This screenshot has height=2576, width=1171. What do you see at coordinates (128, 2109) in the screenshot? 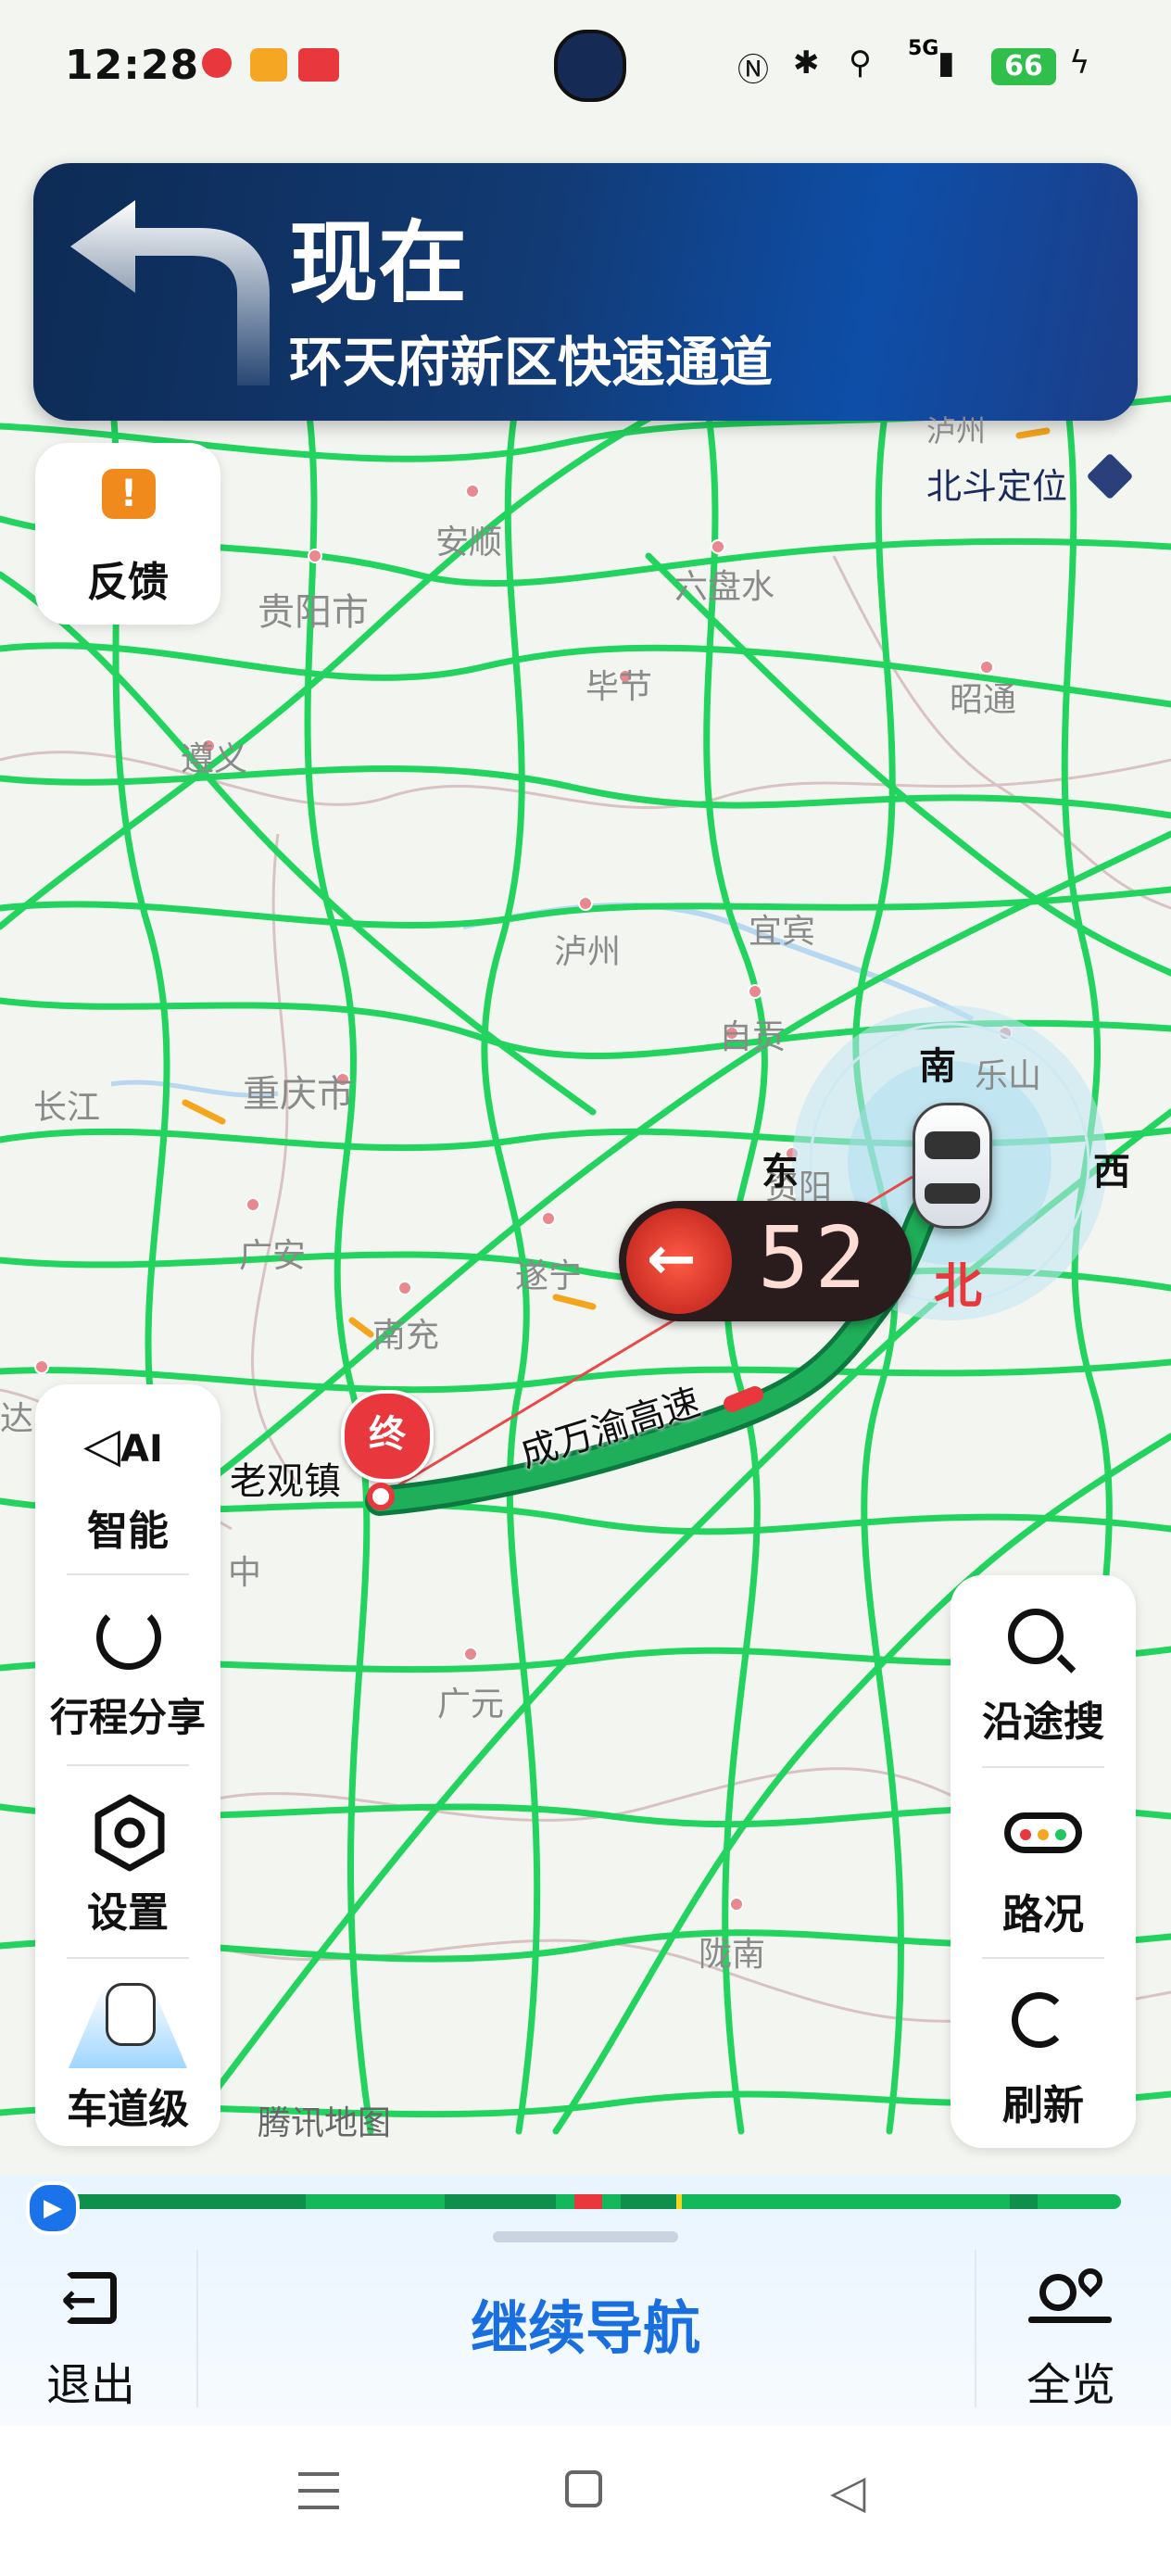
I see `lane-level-label: 车道级` at bounding box center [128, 2109].